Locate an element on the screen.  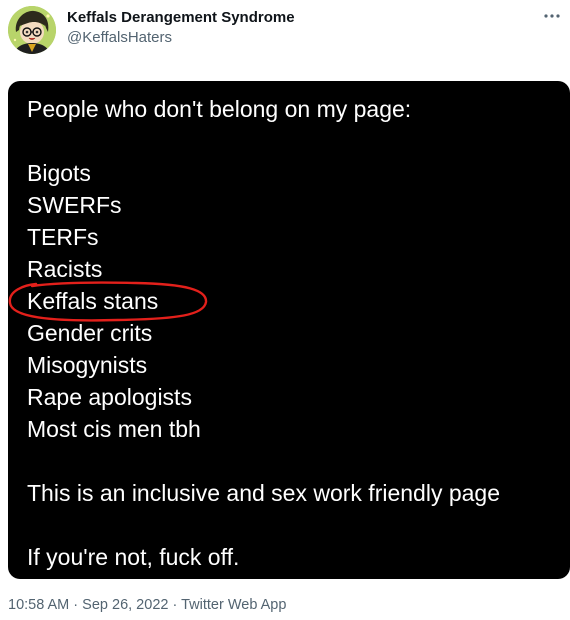
image-text-line: SWERFs is located at coordinates (74, 205).